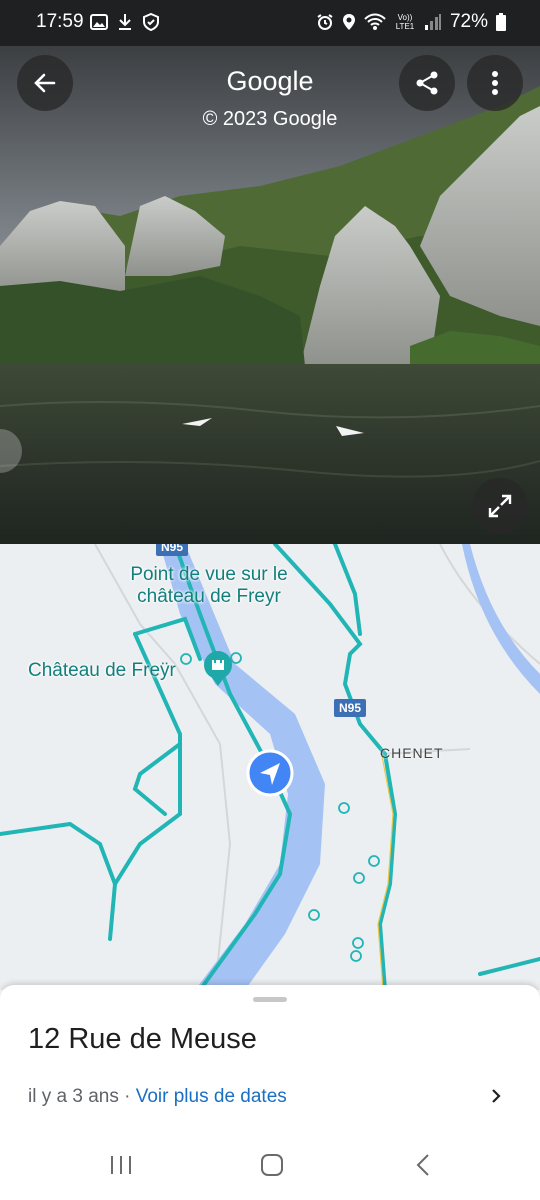  I want to click on poi-castle-label: Château de Freÿr, so click(102, 671).